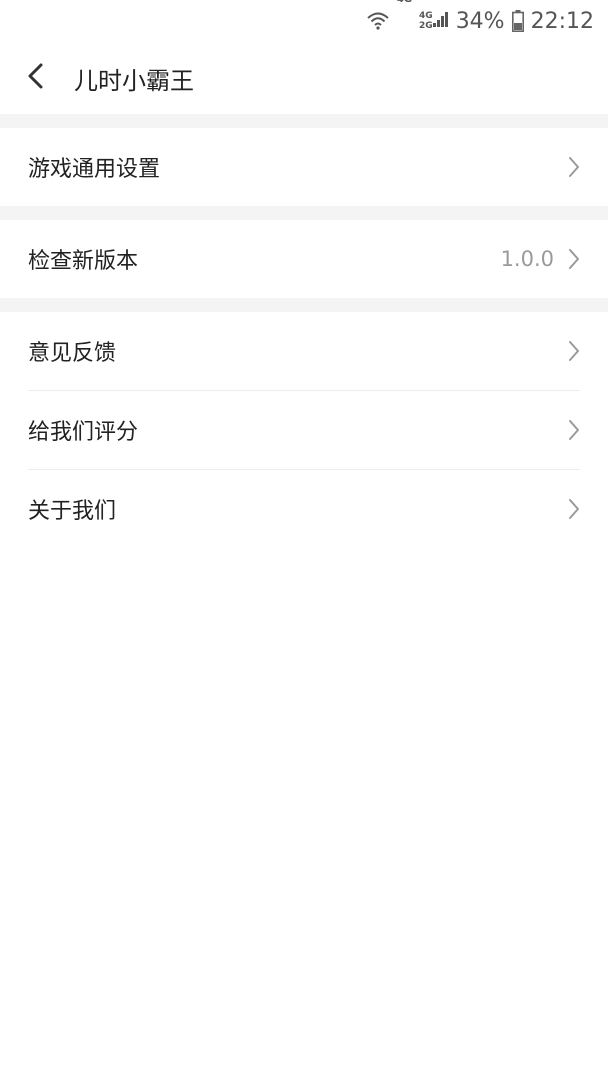  I want to click on app-header: 儿时小霸王, so click(304, 78).